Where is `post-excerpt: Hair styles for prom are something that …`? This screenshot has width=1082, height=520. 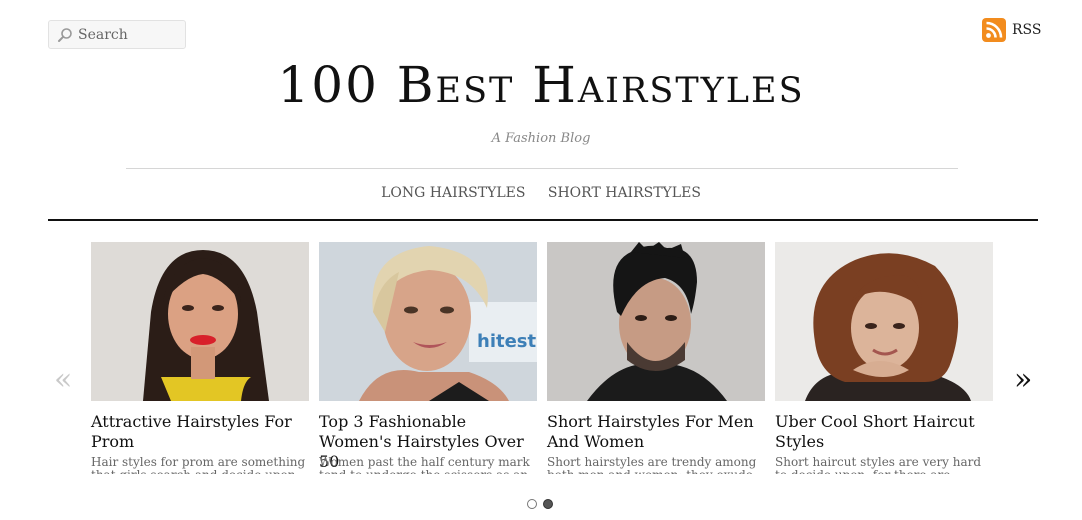 post-excerpt: Hair styles for prom are something that … is located at coordinates (198, 465).